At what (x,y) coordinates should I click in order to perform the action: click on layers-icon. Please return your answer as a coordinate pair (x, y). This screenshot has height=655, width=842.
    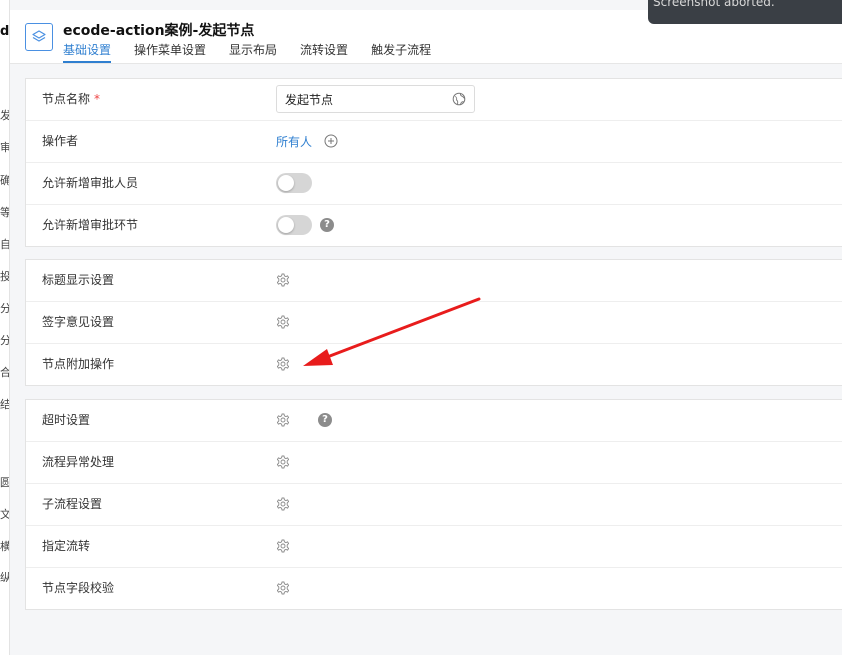
    Looking at the image, I should click on (39, 37).